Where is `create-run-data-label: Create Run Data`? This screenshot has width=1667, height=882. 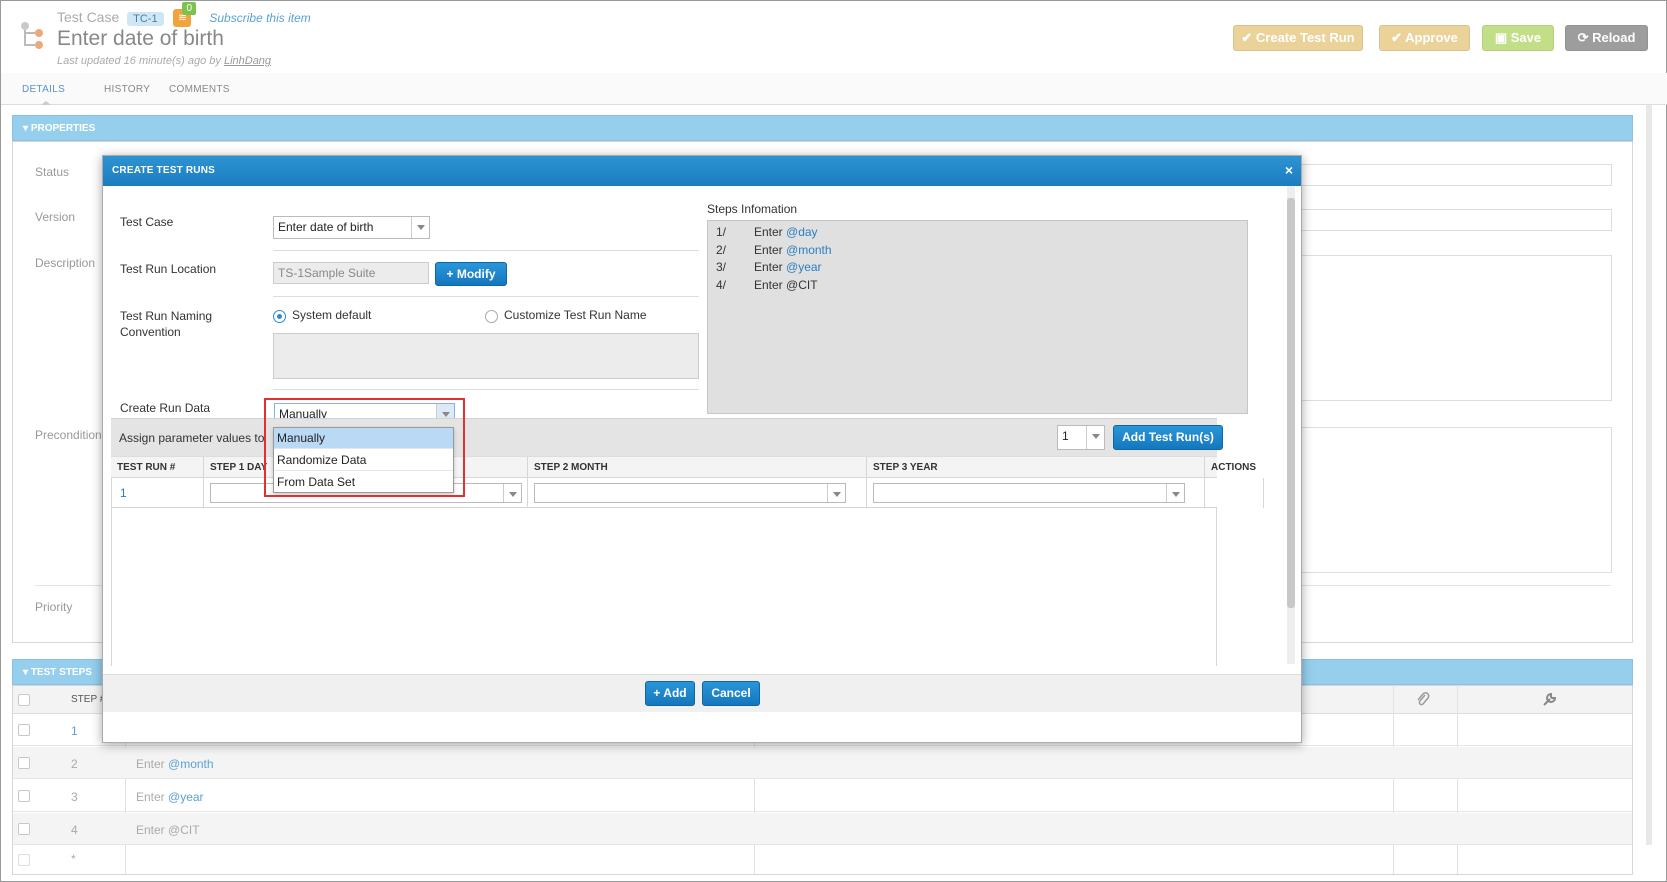 create-run-data-label: Create Run Data is located at coordinates (165, 408).